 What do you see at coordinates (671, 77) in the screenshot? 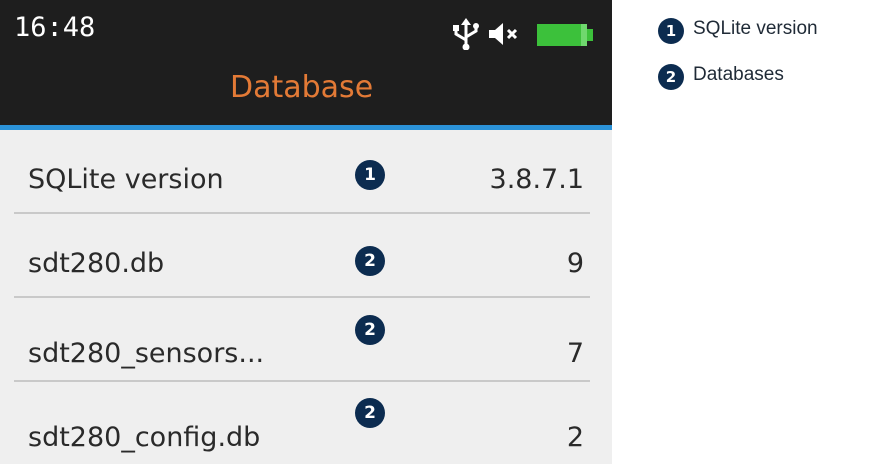
I see `legend-number-badge: 2` at bounding box center [671, 77].